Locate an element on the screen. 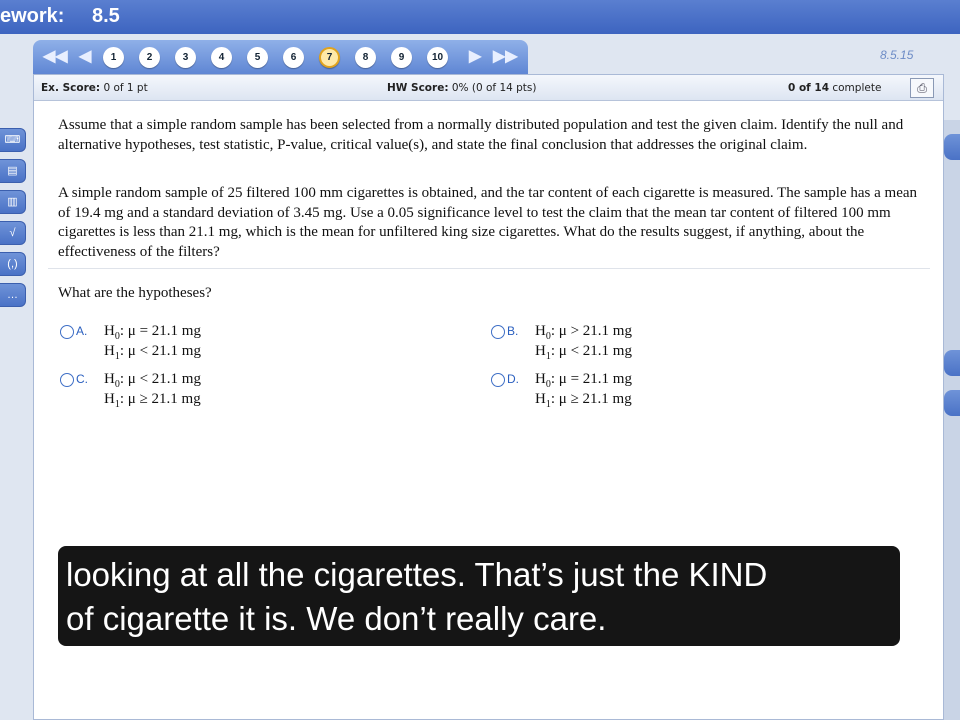 The image size is (960, 720). question-button-10: 10 is located at coordinates (437, 57).